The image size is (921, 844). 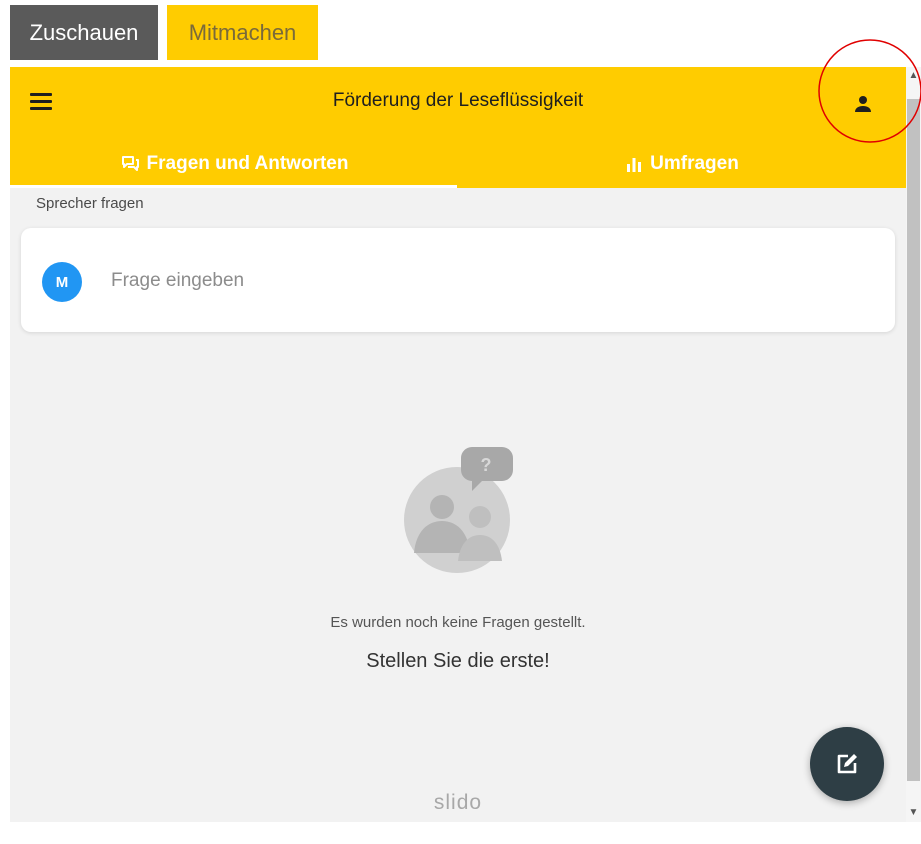 I want to click on tab-questions-answers-label: Fragen und Antworten, so click(x=247, y=163).